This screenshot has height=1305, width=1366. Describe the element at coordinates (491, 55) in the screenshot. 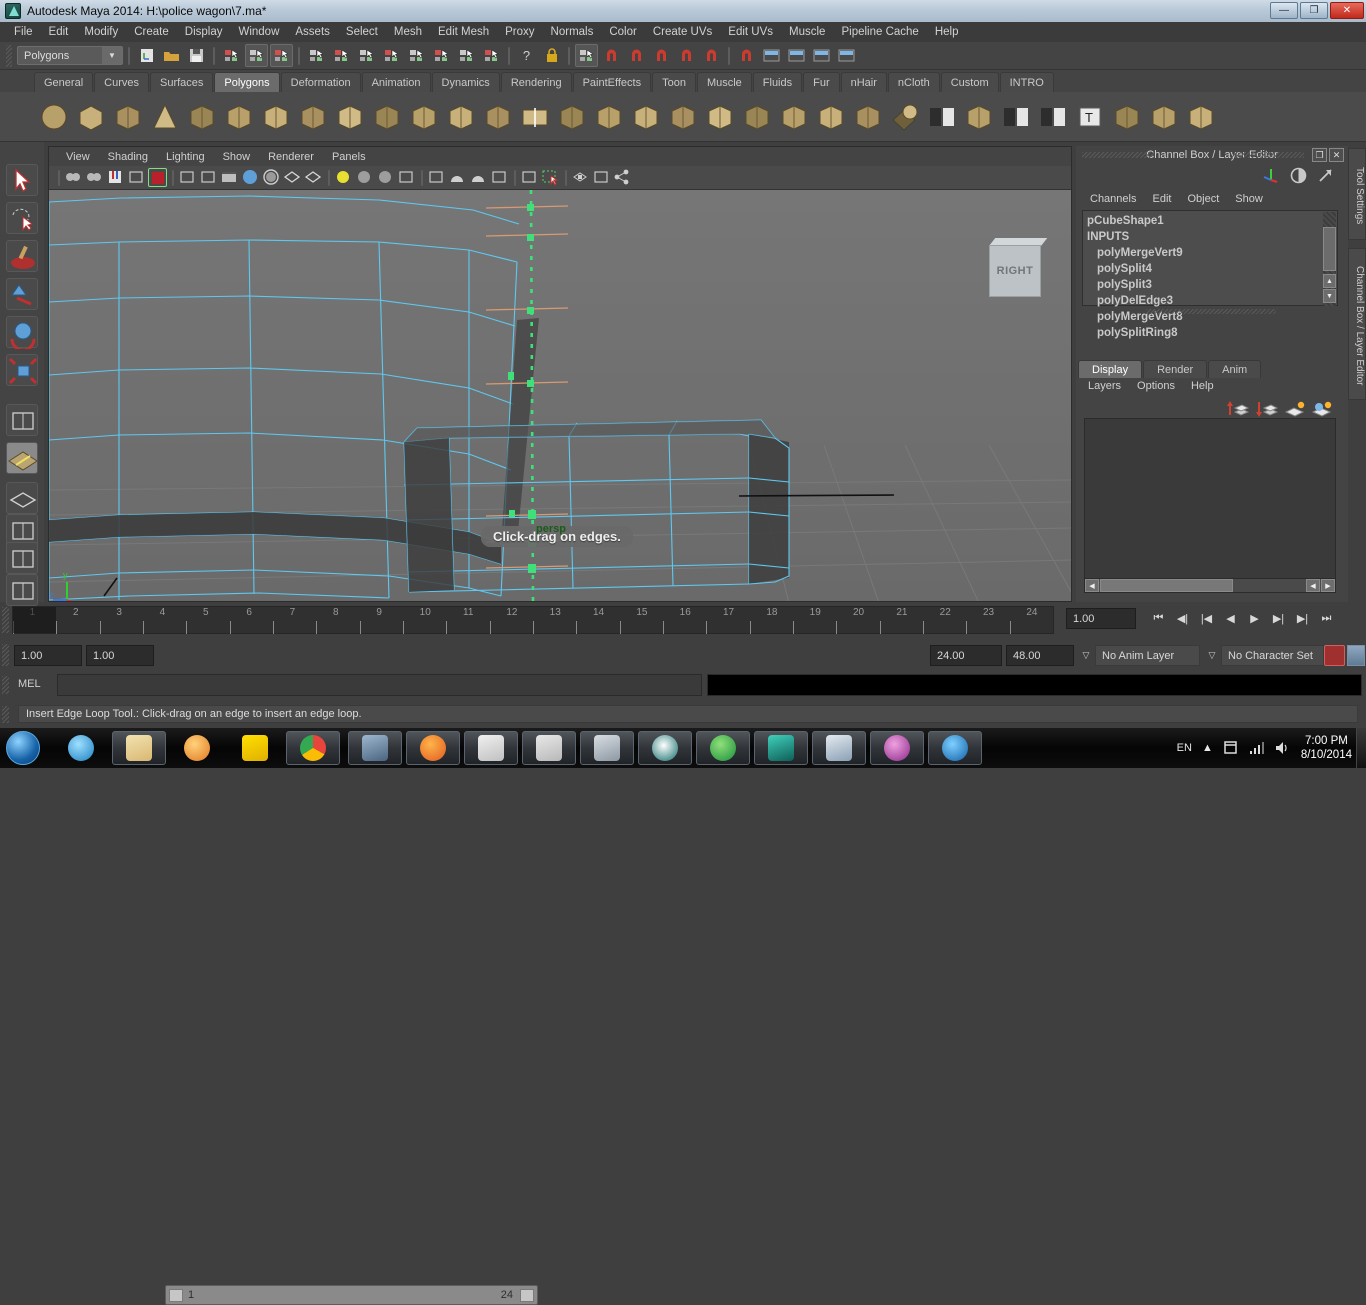

I see `select-mask-cross-icon` at that location.